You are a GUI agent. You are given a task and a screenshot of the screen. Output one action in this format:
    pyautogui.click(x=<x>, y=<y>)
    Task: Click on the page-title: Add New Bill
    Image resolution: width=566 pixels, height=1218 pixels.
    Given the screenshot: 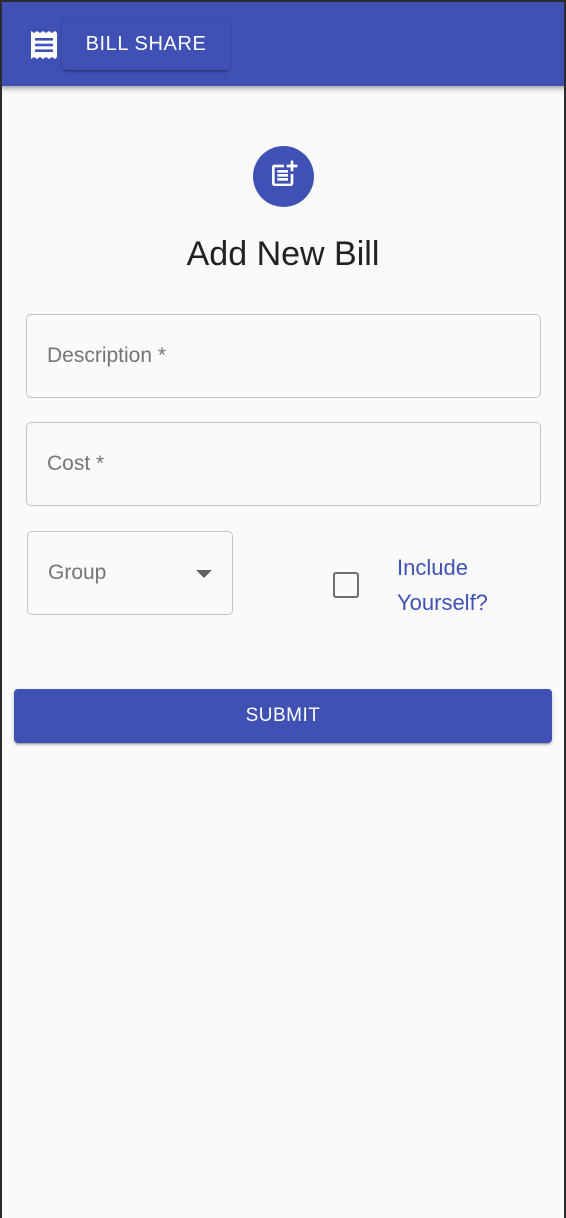 What is the action you would take?
    pyautogui.click(x=283, y=254)
    